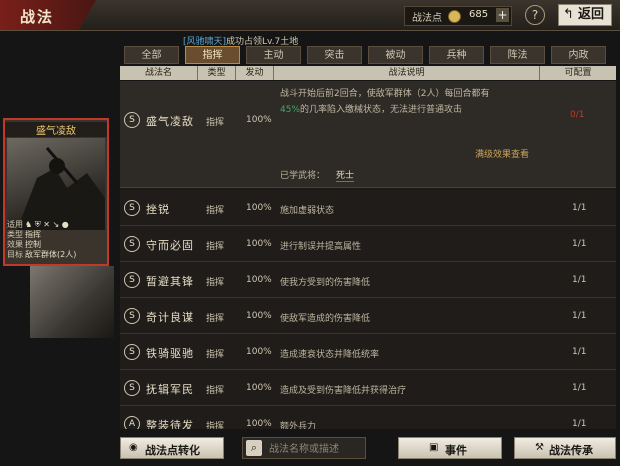  What do you see at coordinates (56, 245) in the screenshot?
I see `card-effect-row: 效果 控制` at bounding box center [56, 245].